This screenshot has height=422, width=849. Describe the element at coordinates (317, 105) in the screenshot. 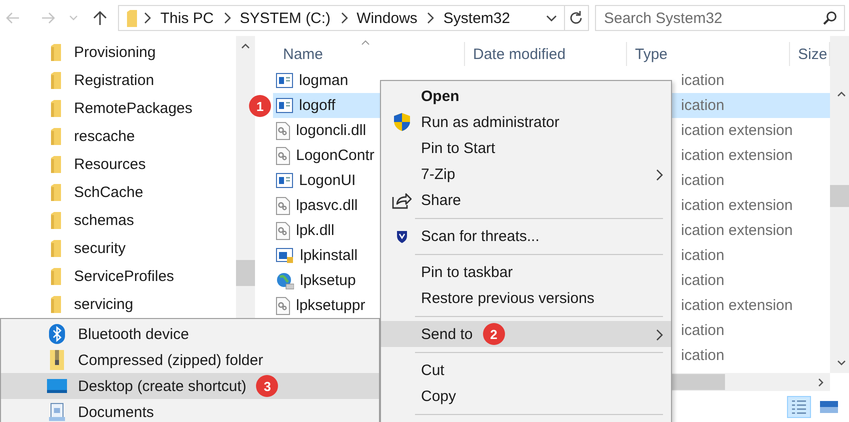

I see `file-name: logoff` at that location.